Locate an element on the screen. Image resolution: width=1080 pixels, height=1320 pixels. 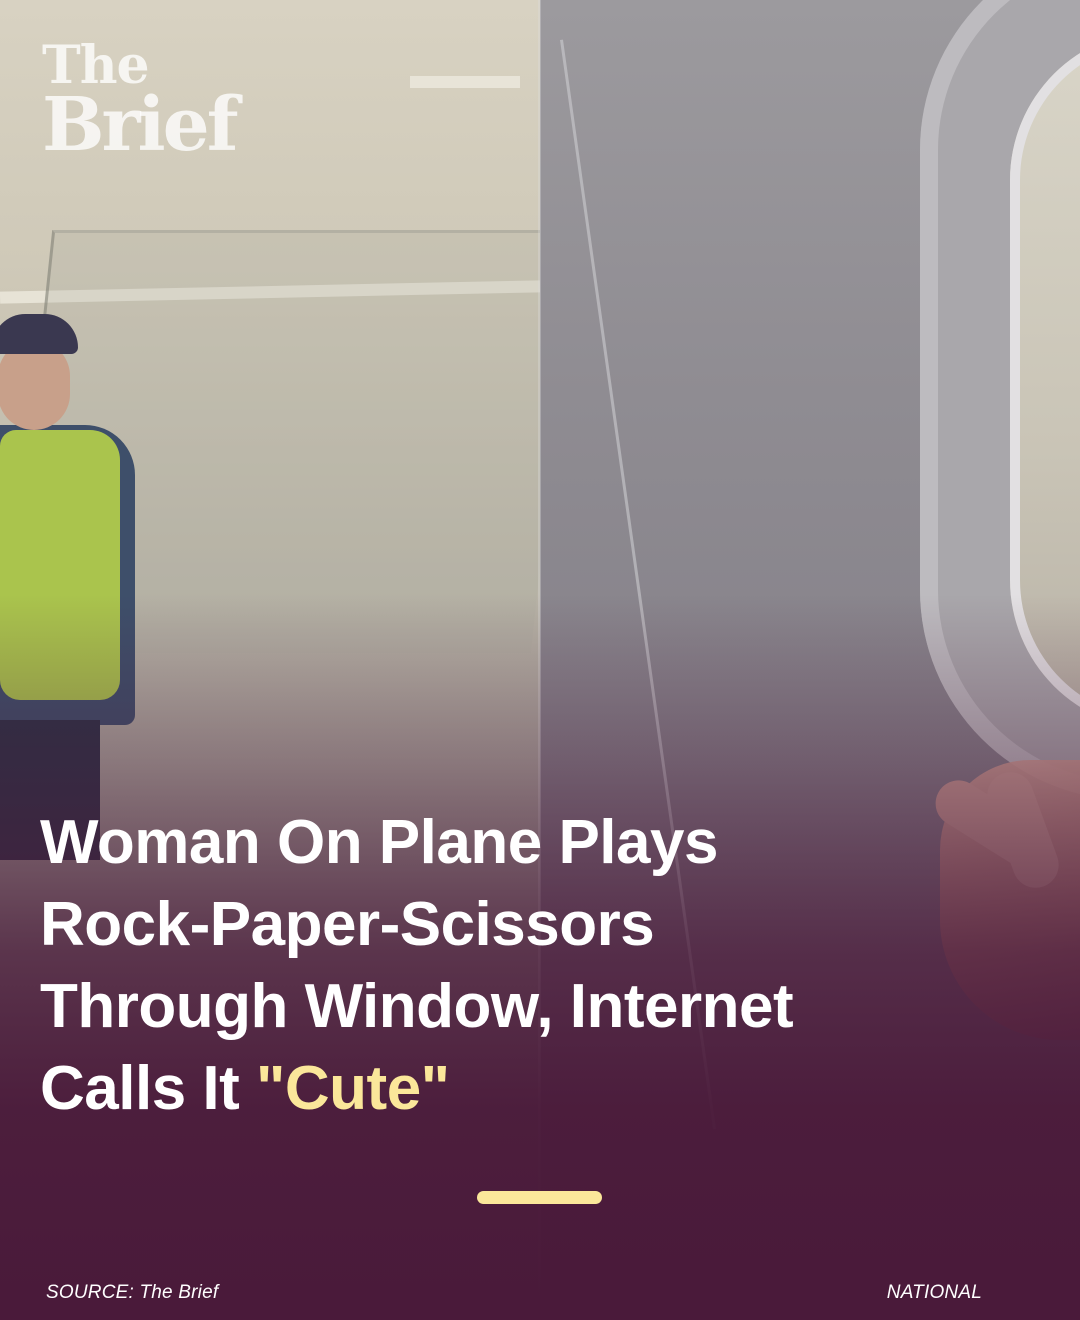
footer-category: NATIONAL is located at coordinates (934, 1292).